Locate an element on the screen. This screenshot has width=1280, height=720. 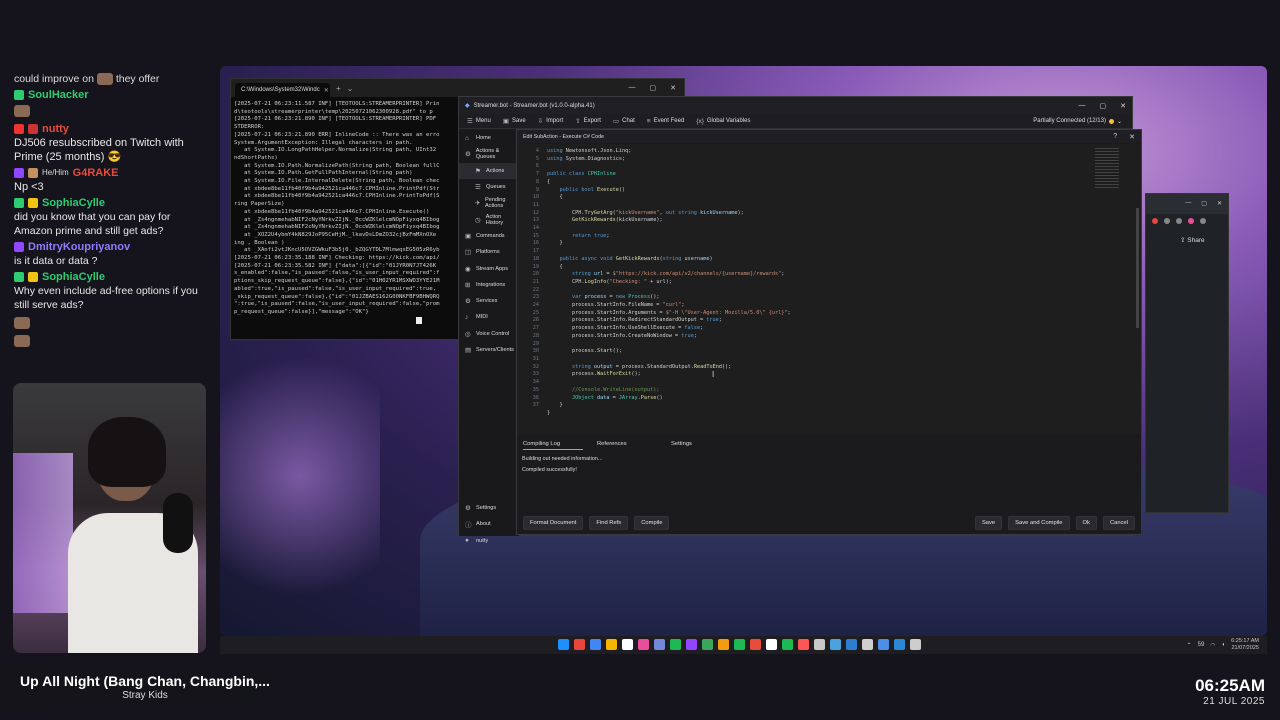
sidebar-icon: ▤ is located at coordinates (468, 350).